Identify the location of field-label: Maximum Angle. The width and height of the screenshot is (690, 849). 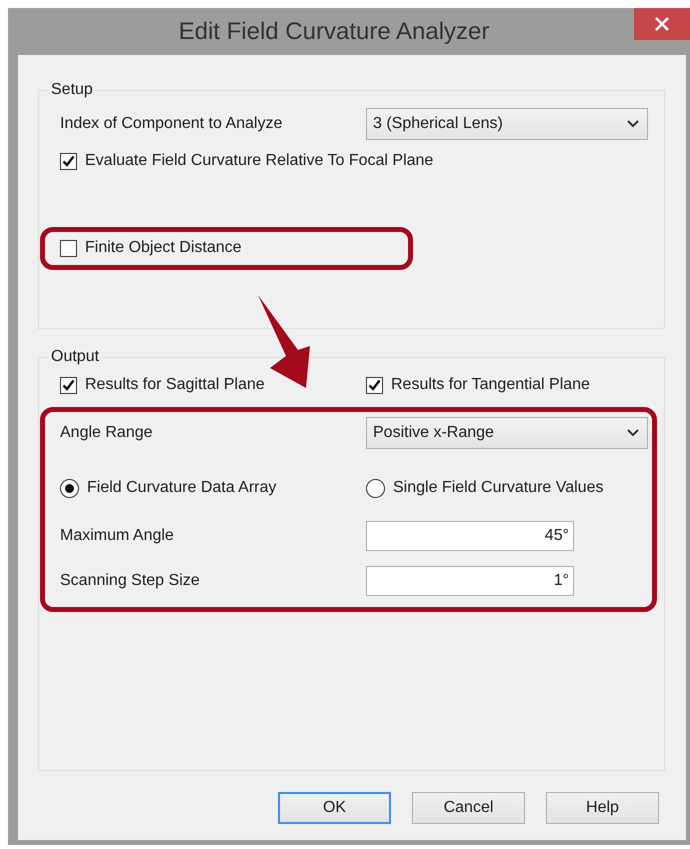
(117, 536).